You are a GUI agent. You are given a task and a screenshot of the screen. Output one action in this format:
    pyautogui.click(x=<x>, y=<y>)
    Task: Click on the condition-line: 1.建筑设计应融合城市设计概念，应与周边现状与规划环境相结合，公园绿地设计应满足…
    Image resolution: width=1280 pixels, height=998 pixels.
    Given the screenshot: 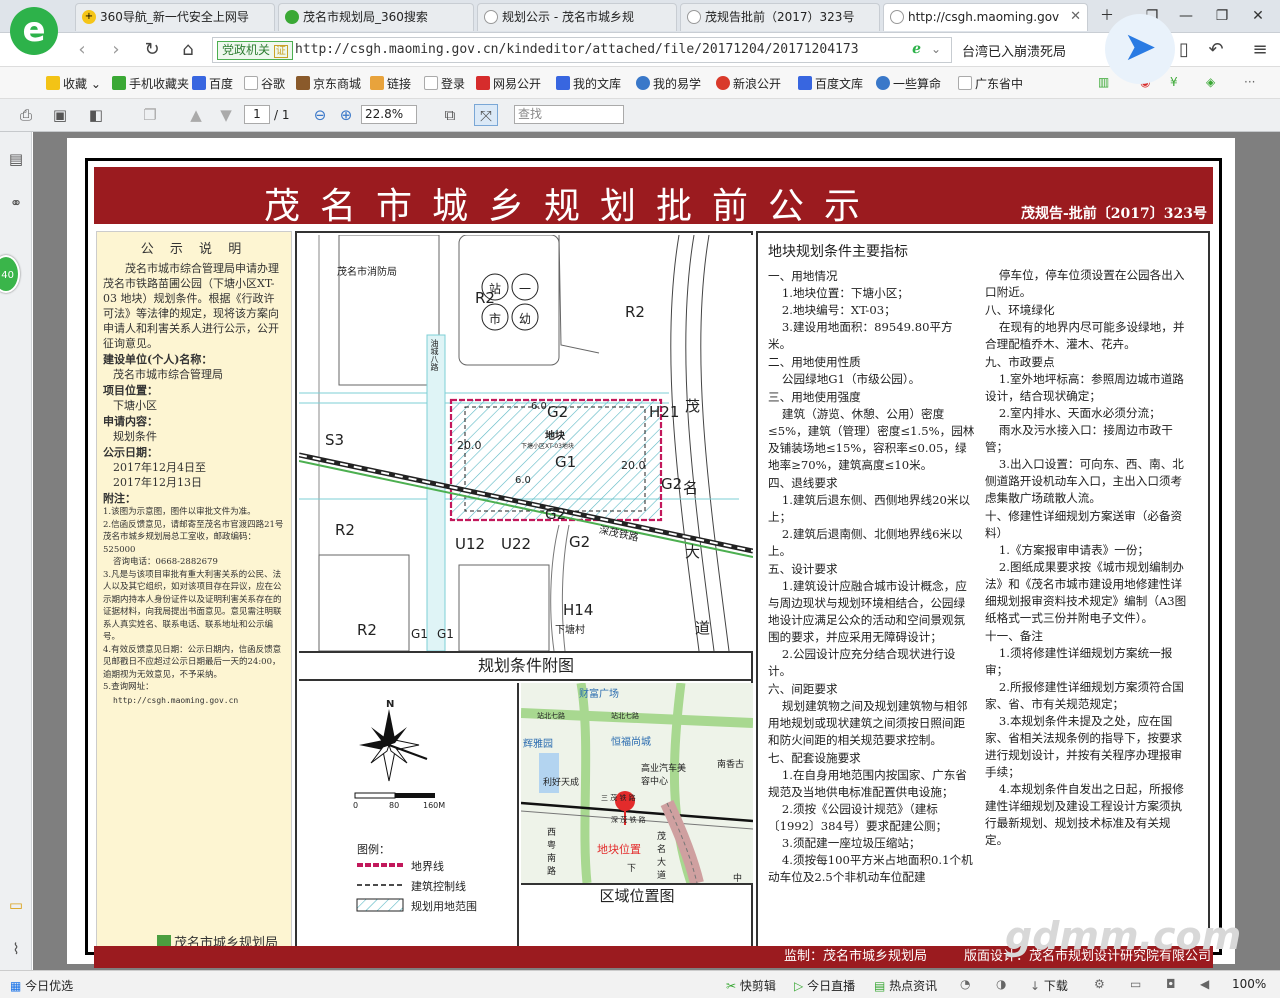 What is the action you would take?
    pyautogui.click(x=867, y=611)
    